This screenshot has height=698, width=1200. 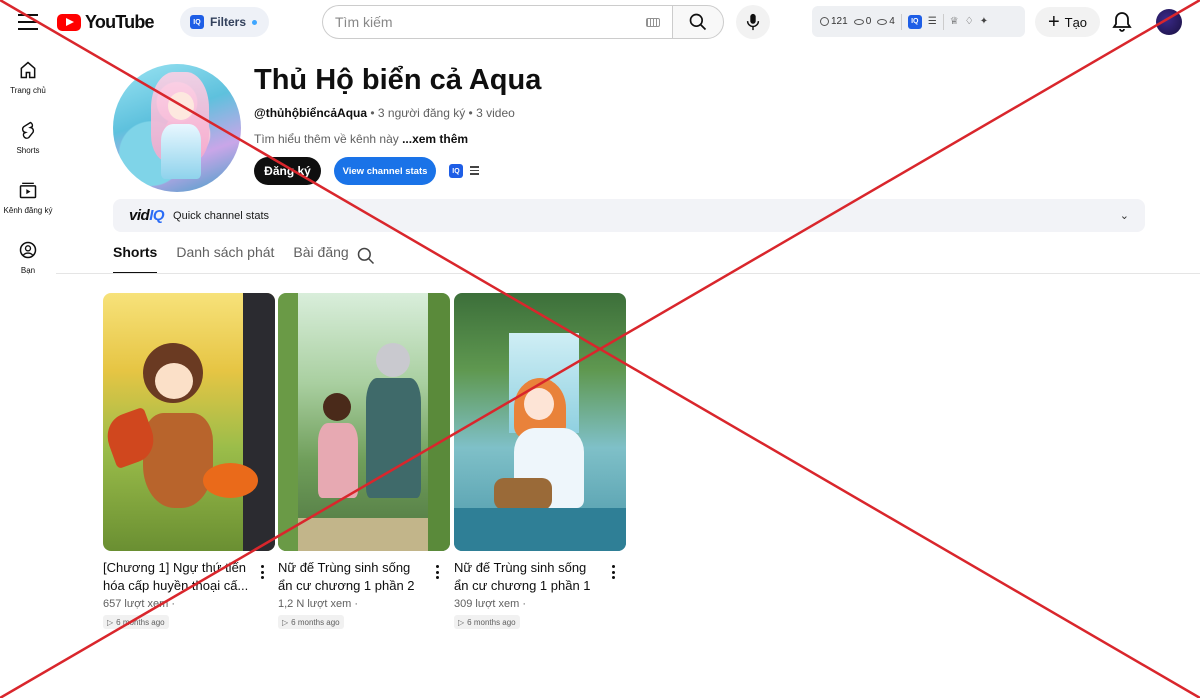 I want to click on subscribe-button: Đăng ký, so click(x=287, y=171).